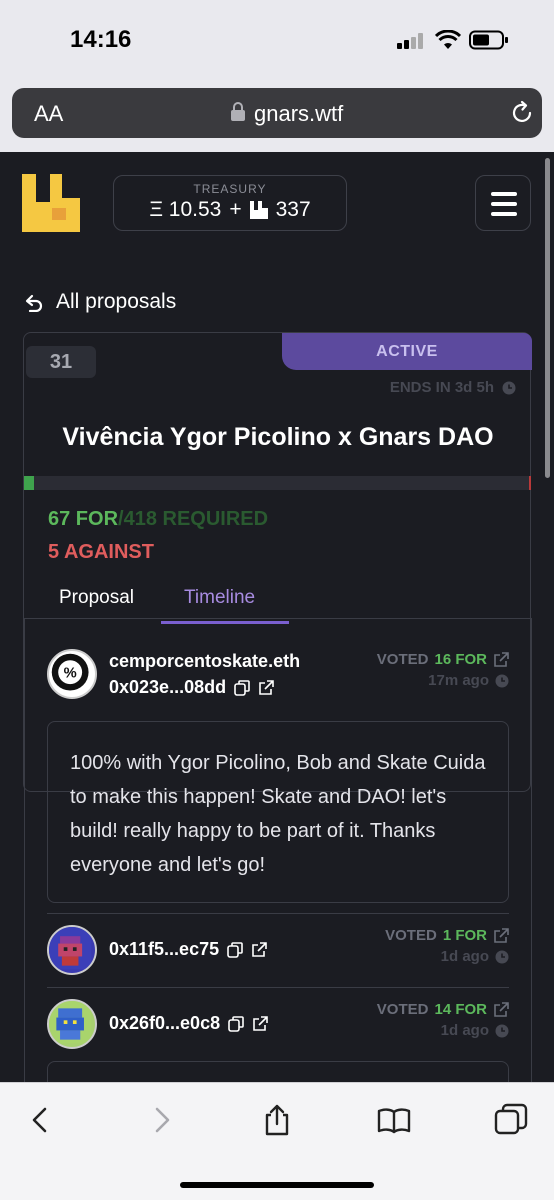 This screenshot has width=554, height=1200. Describe the element at coordinates (530, 483) in the screenshot. I see `against-fill` at that location.